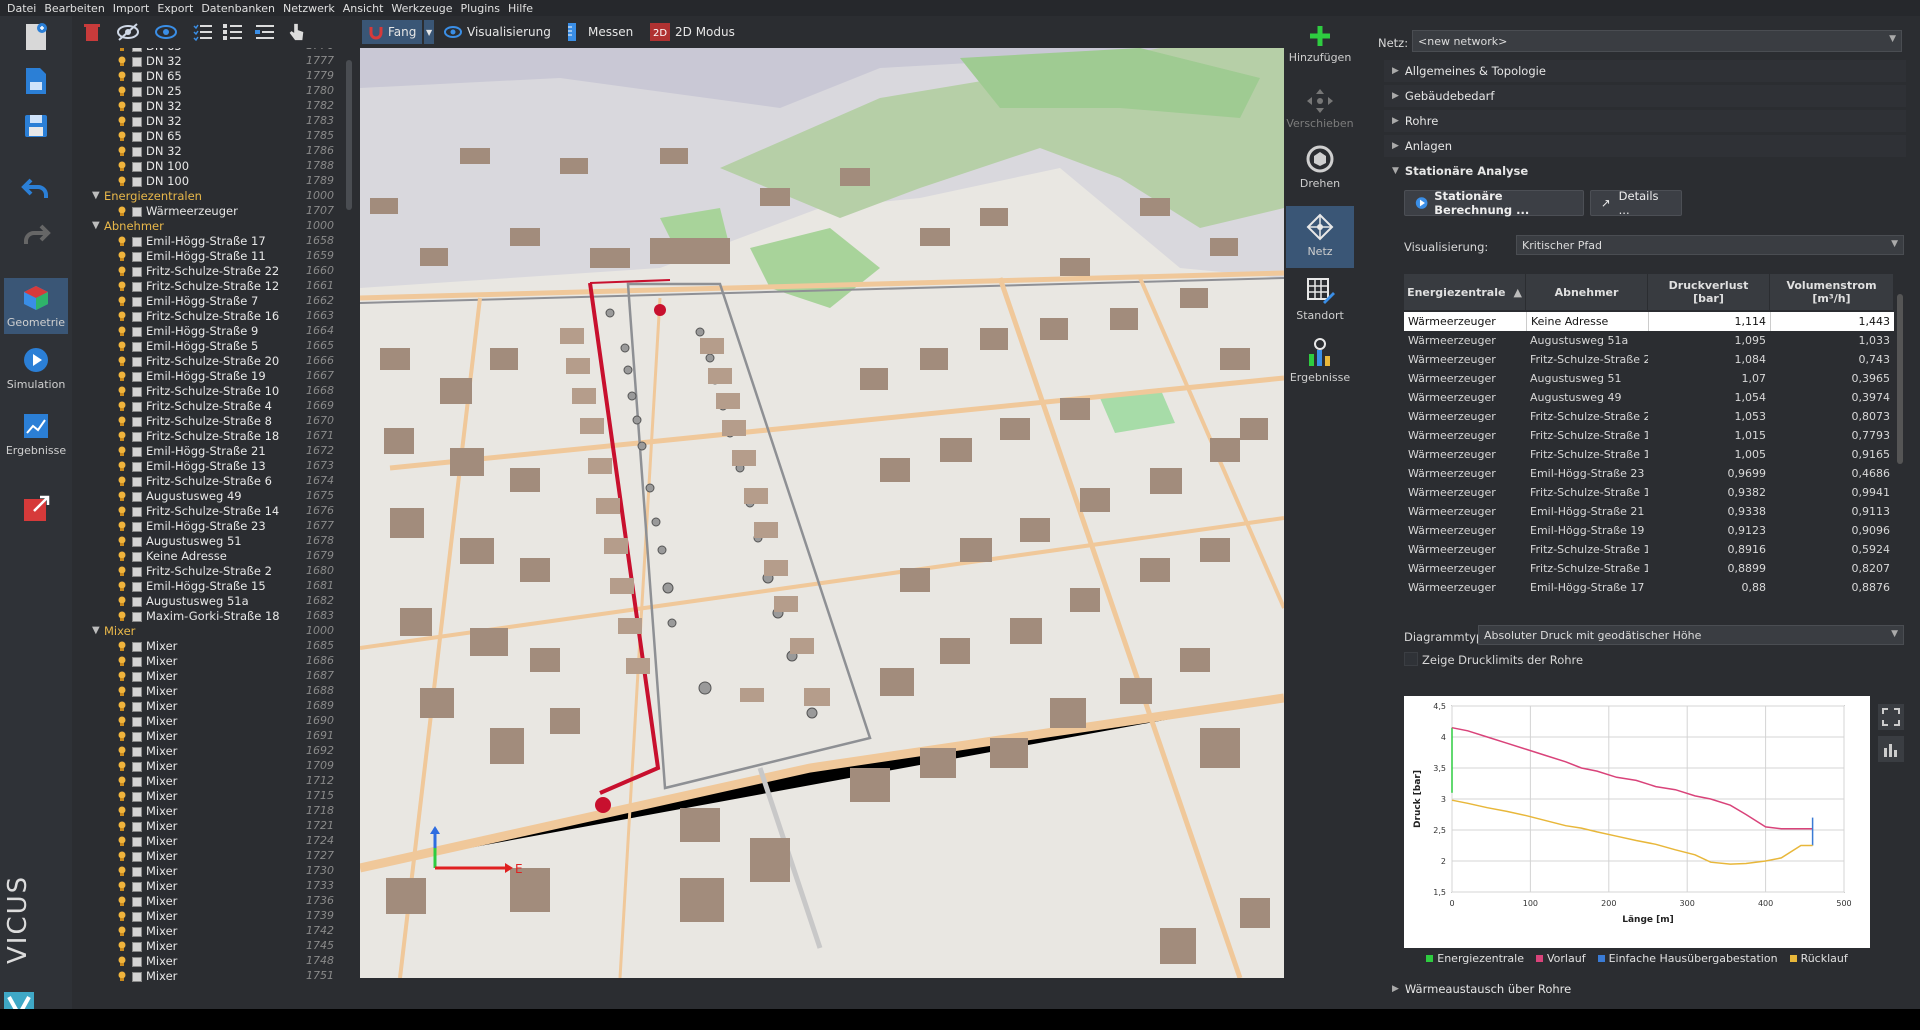 The width and height of the screenshot is (1920, 1030). Describe the element at coordinates (208, 301) in the screenshot. I see `tree-item: Emil-Högg-Straße 7 1662` at that location.